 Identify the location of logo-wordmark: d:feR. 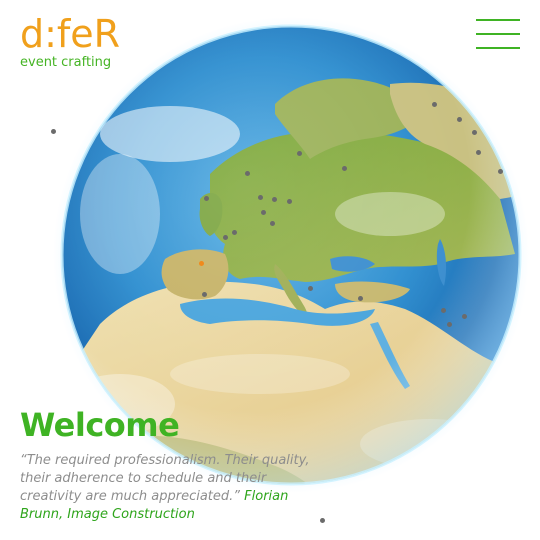
(70, 34).